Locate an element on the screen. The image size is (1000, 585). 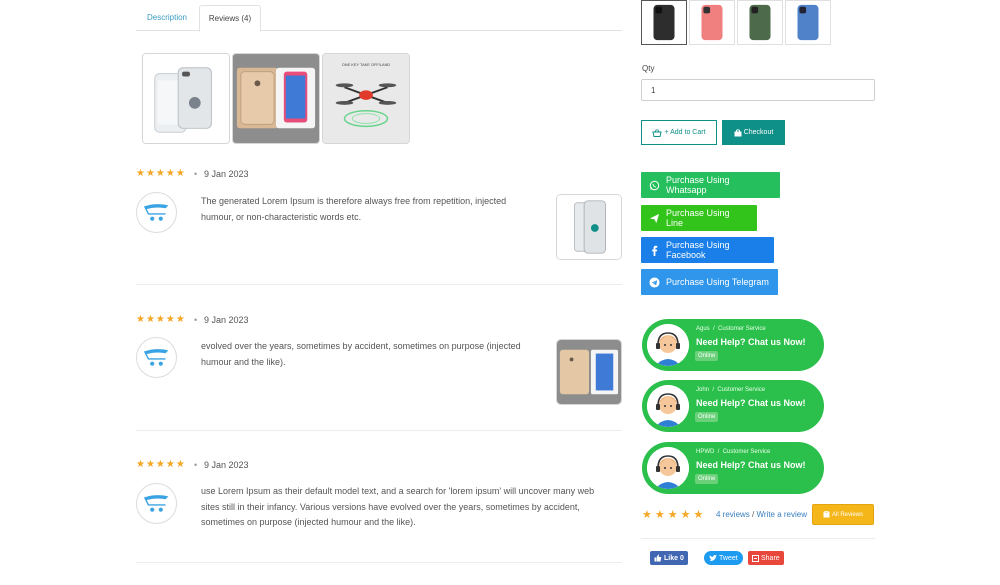
thumbs-up-icon is located at coordinates (658, 558).